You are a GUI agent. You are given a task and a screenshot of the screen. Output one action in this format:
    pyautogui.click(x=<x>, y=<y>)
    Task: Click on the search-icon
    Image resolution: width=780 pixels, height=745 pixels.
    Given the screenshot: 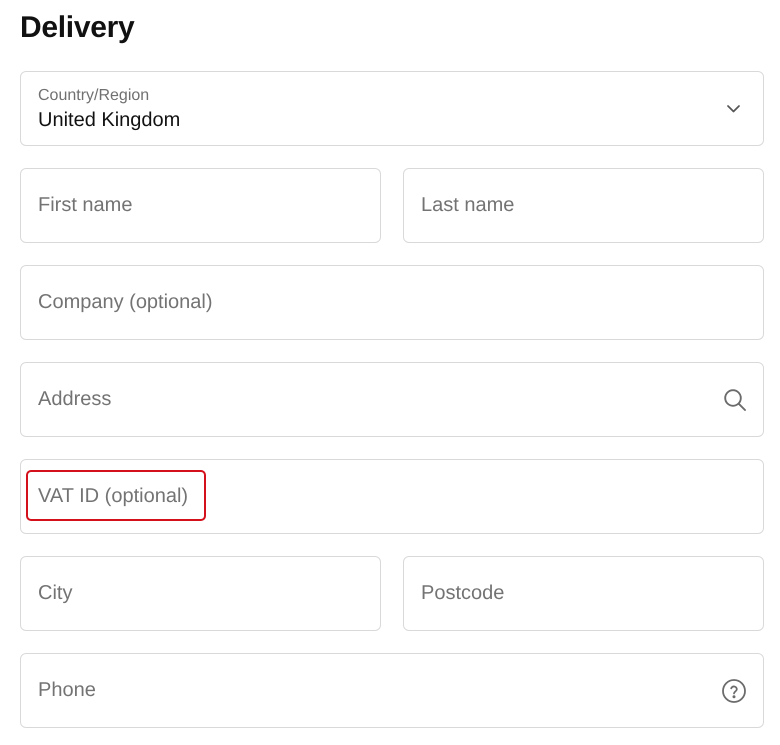 What is the action you would take?
    pyautogui.click(x=735, y=399)
    